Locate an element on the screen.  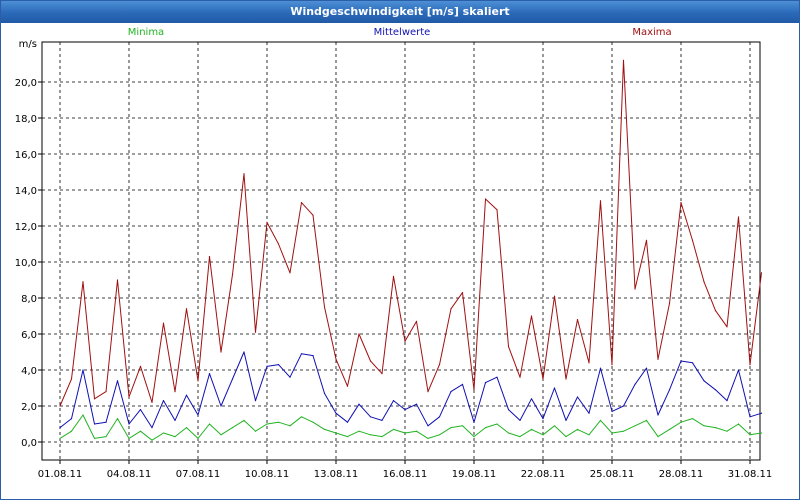
x-tick-label: 07.08.11 is located at coordinates (198, 474).